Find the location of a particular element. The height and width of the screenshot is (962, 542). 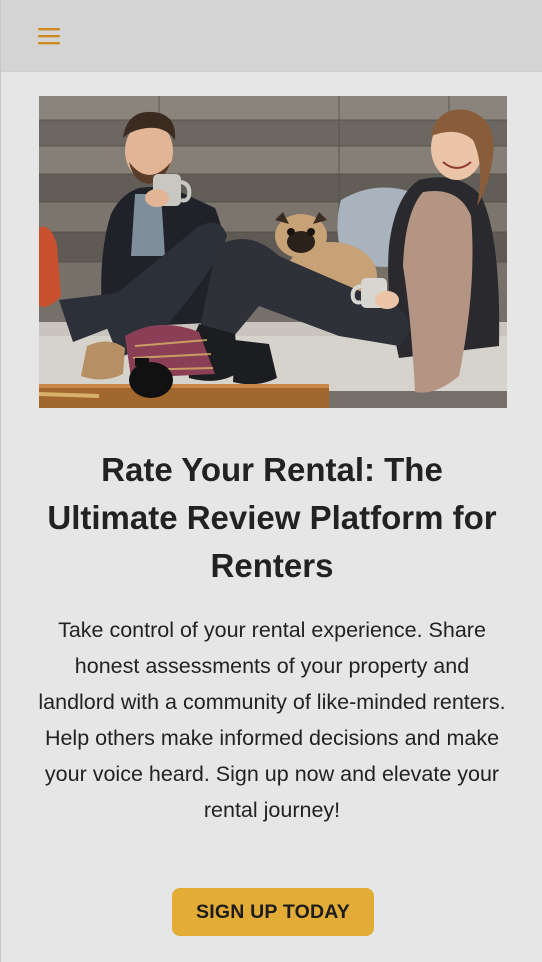

top-navbar is located at coordinates (271, 36).